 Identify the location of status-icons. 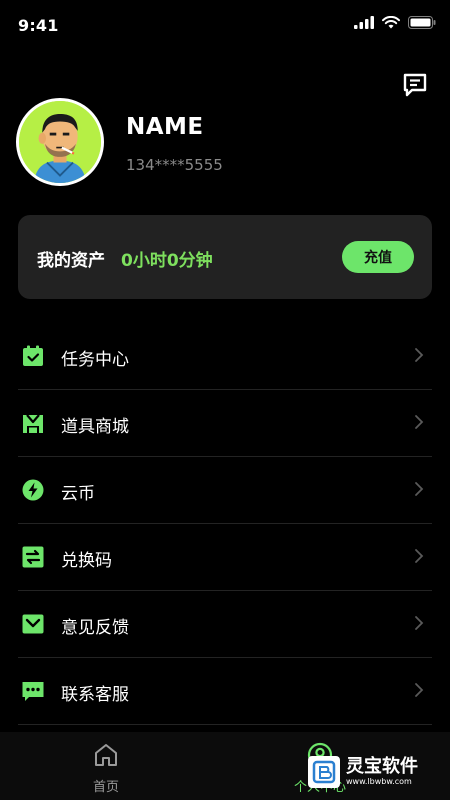
(395, 22).